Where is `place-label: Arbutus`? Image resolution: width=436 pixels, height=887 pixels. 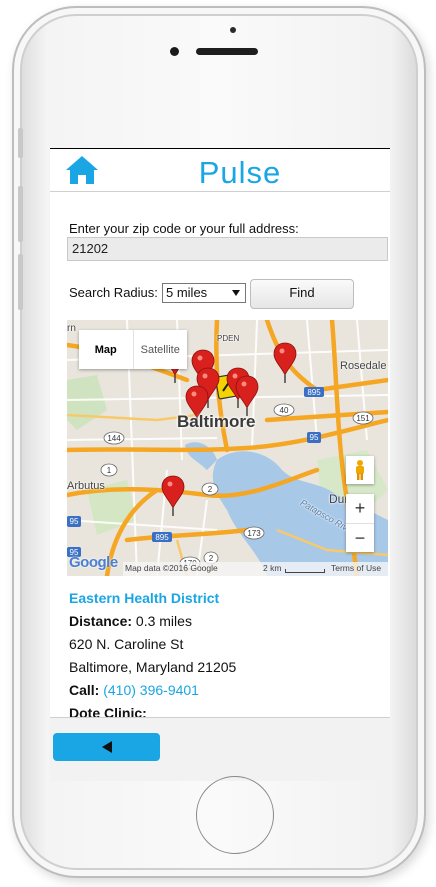
place-label: Arbutus is located at coordinates (86, 486).